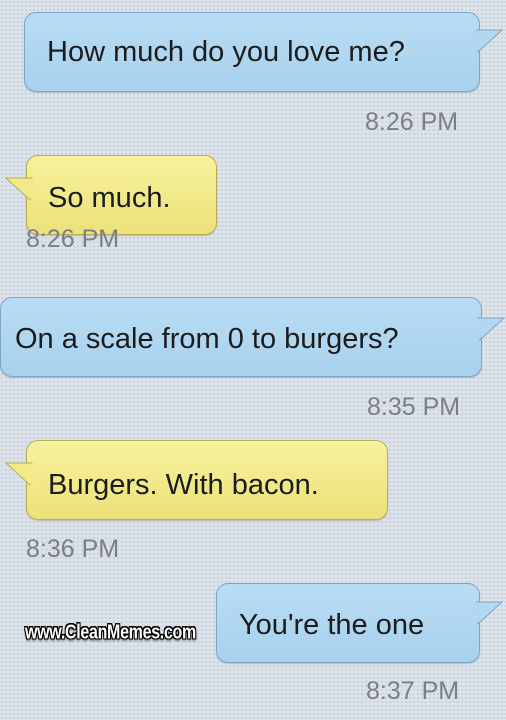 This screenshot has width=506, height=720. I want to click on message-bubble-sent: On a scale from 0 to burgers?, so click(241, 337).